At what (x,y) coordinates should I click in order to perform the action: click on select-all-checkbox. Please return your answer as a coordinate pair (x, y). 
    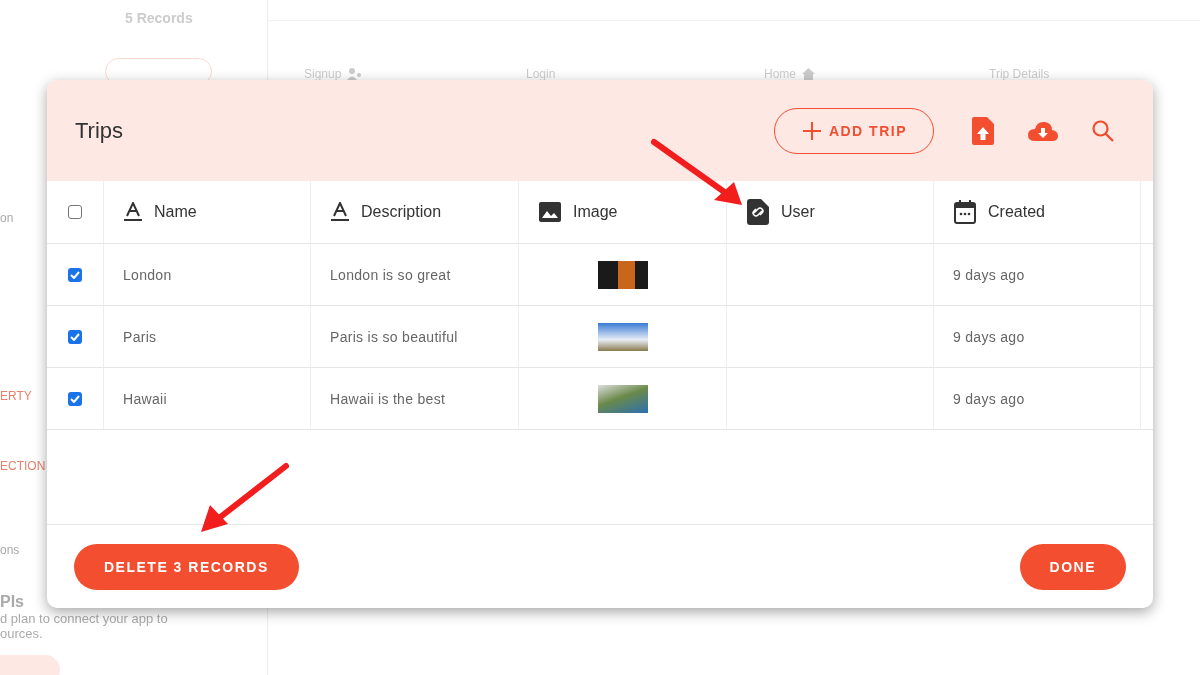
    Looking at the image, I should click on (75, 212).